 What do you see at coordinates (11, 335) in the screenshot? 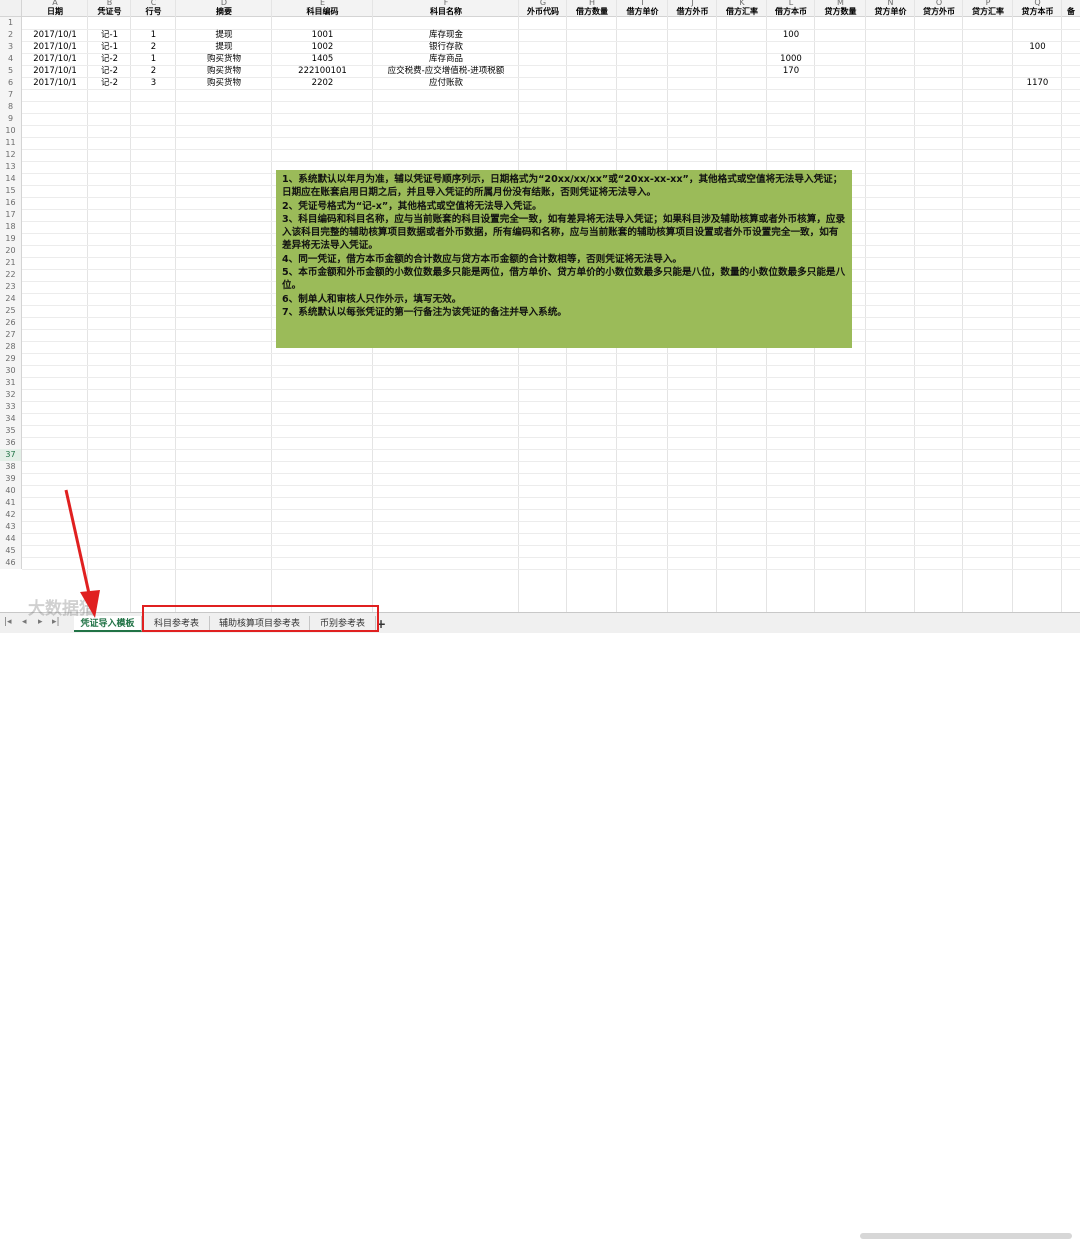
I see `row-number: 27` at bounding box center [11, 335].